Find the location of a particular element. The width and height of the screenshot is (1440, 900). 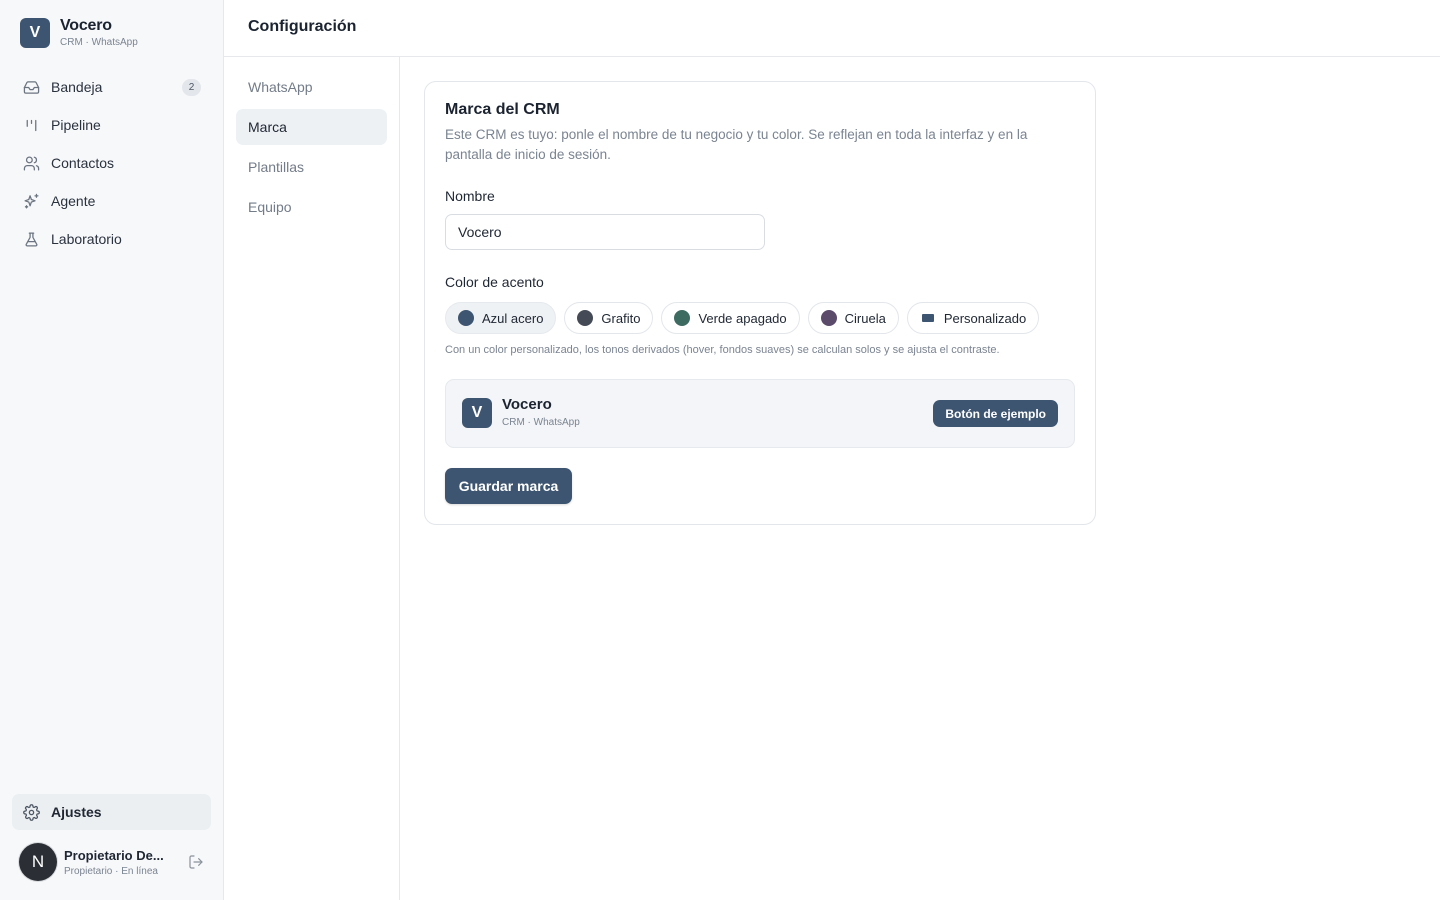

contacts-icon is located at coordinates (31, 163).